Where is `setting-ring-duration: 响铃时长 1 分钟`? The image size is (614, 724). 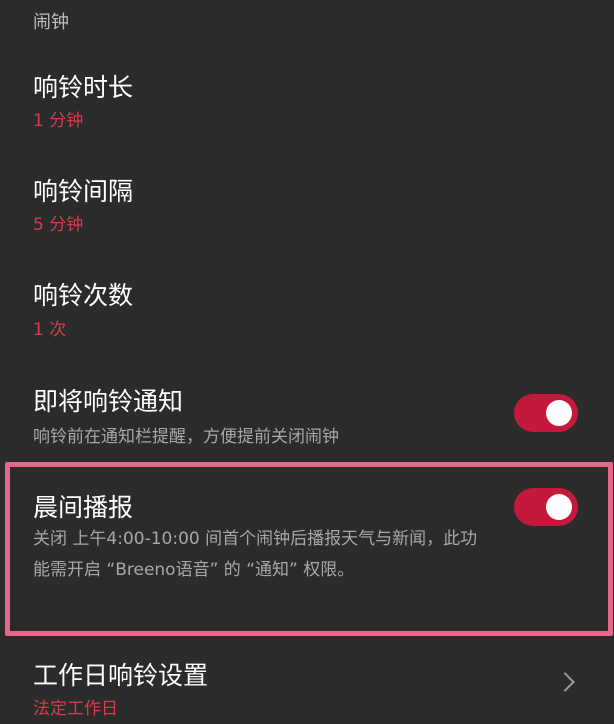 setting-ring-duration: 响铃时长 1 分钟 is located at coordinates (307, 100).